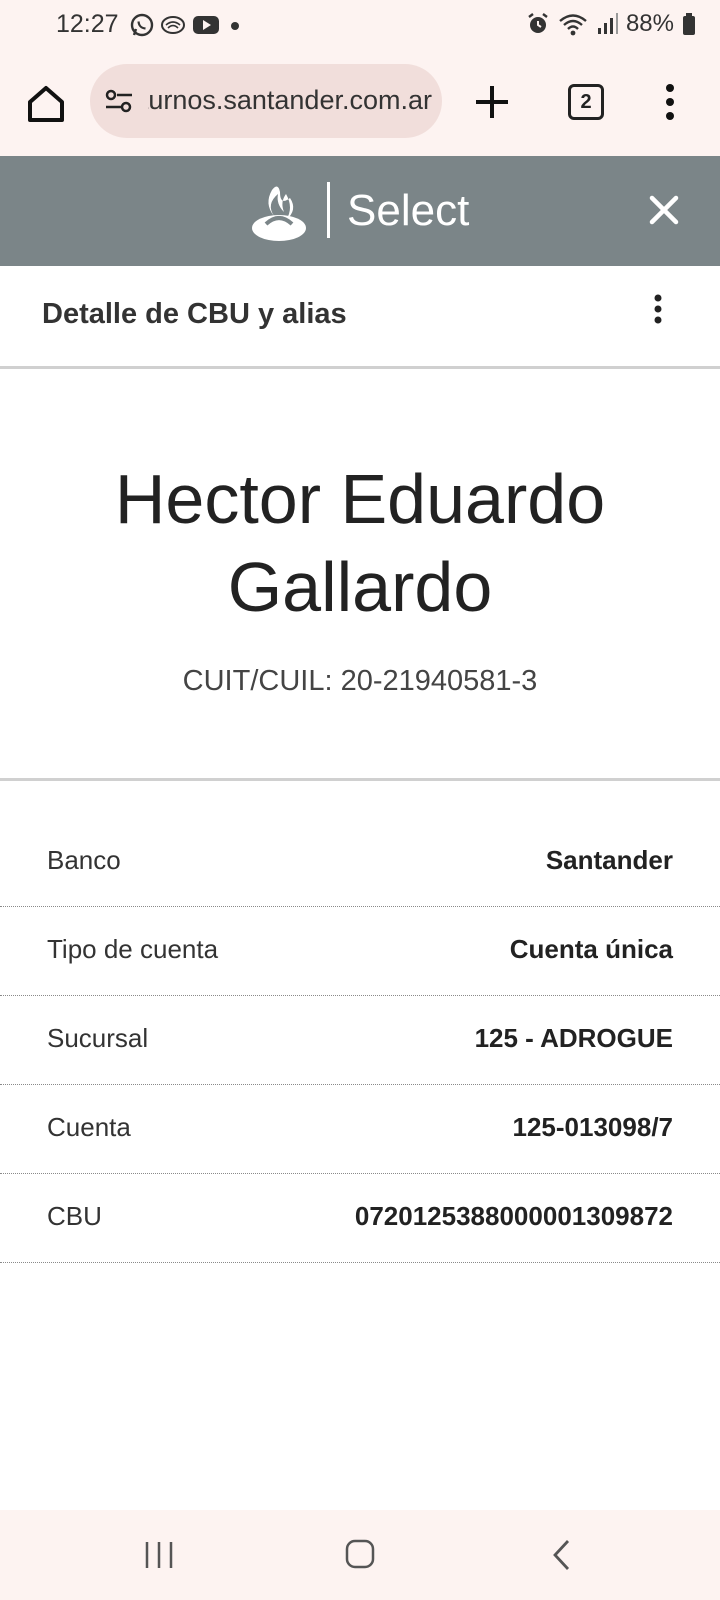 This screenshot has width=720, height=1600. What do you see at coordinates (573, 1038) in the screenshot?
I see `detail-value: 125 - ADROGUE` at bounding box center [573, 1038].